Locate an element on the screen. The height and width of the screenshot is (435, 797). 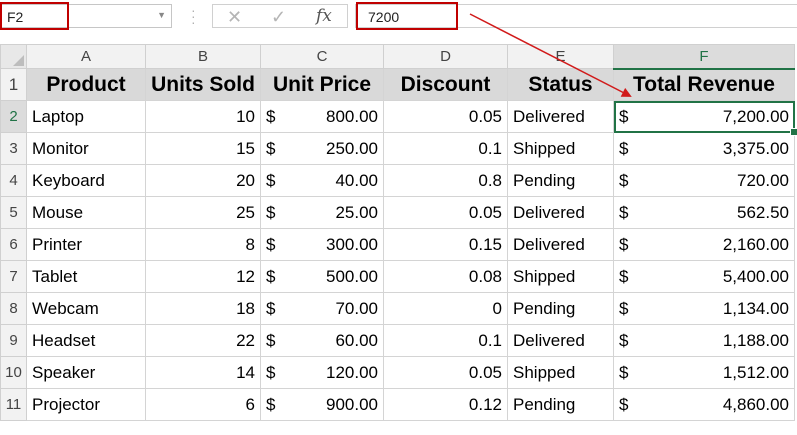
cell-product: Monitor is located at coordinates (86, 148).